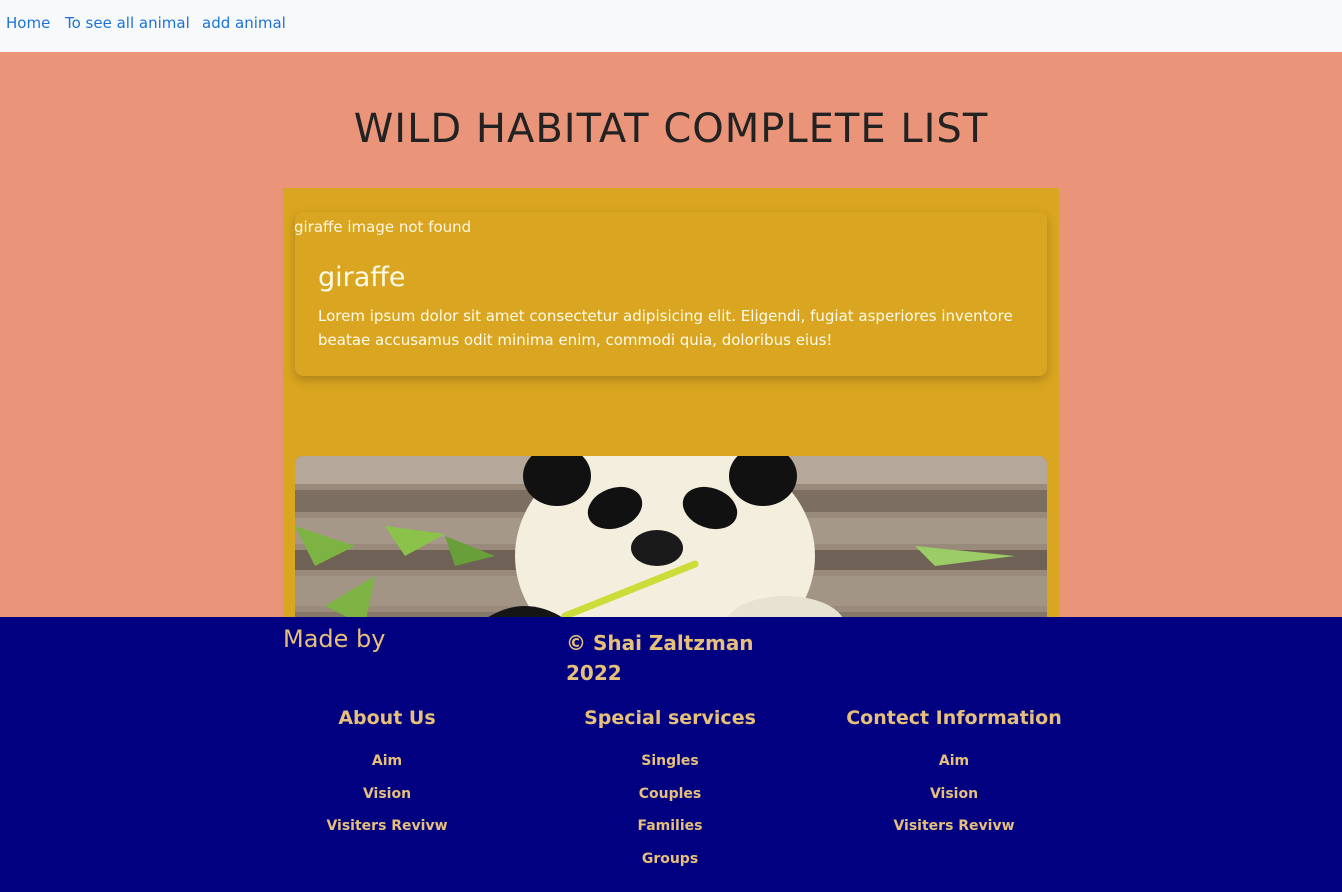 The image size is (1342, 892). What do you see at coordinates (670, 718) in the screenshot?
I see `footer-column-title: Special services` at bounding box center [670, 718].